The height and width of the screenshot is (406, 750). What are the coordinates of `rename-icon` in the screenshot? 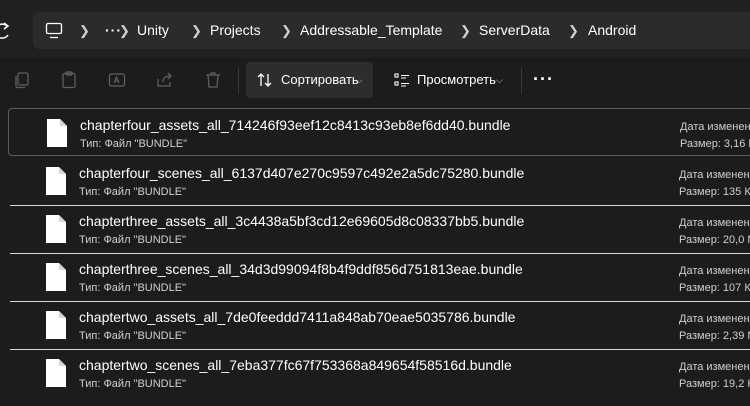 It's located at (117, 80).